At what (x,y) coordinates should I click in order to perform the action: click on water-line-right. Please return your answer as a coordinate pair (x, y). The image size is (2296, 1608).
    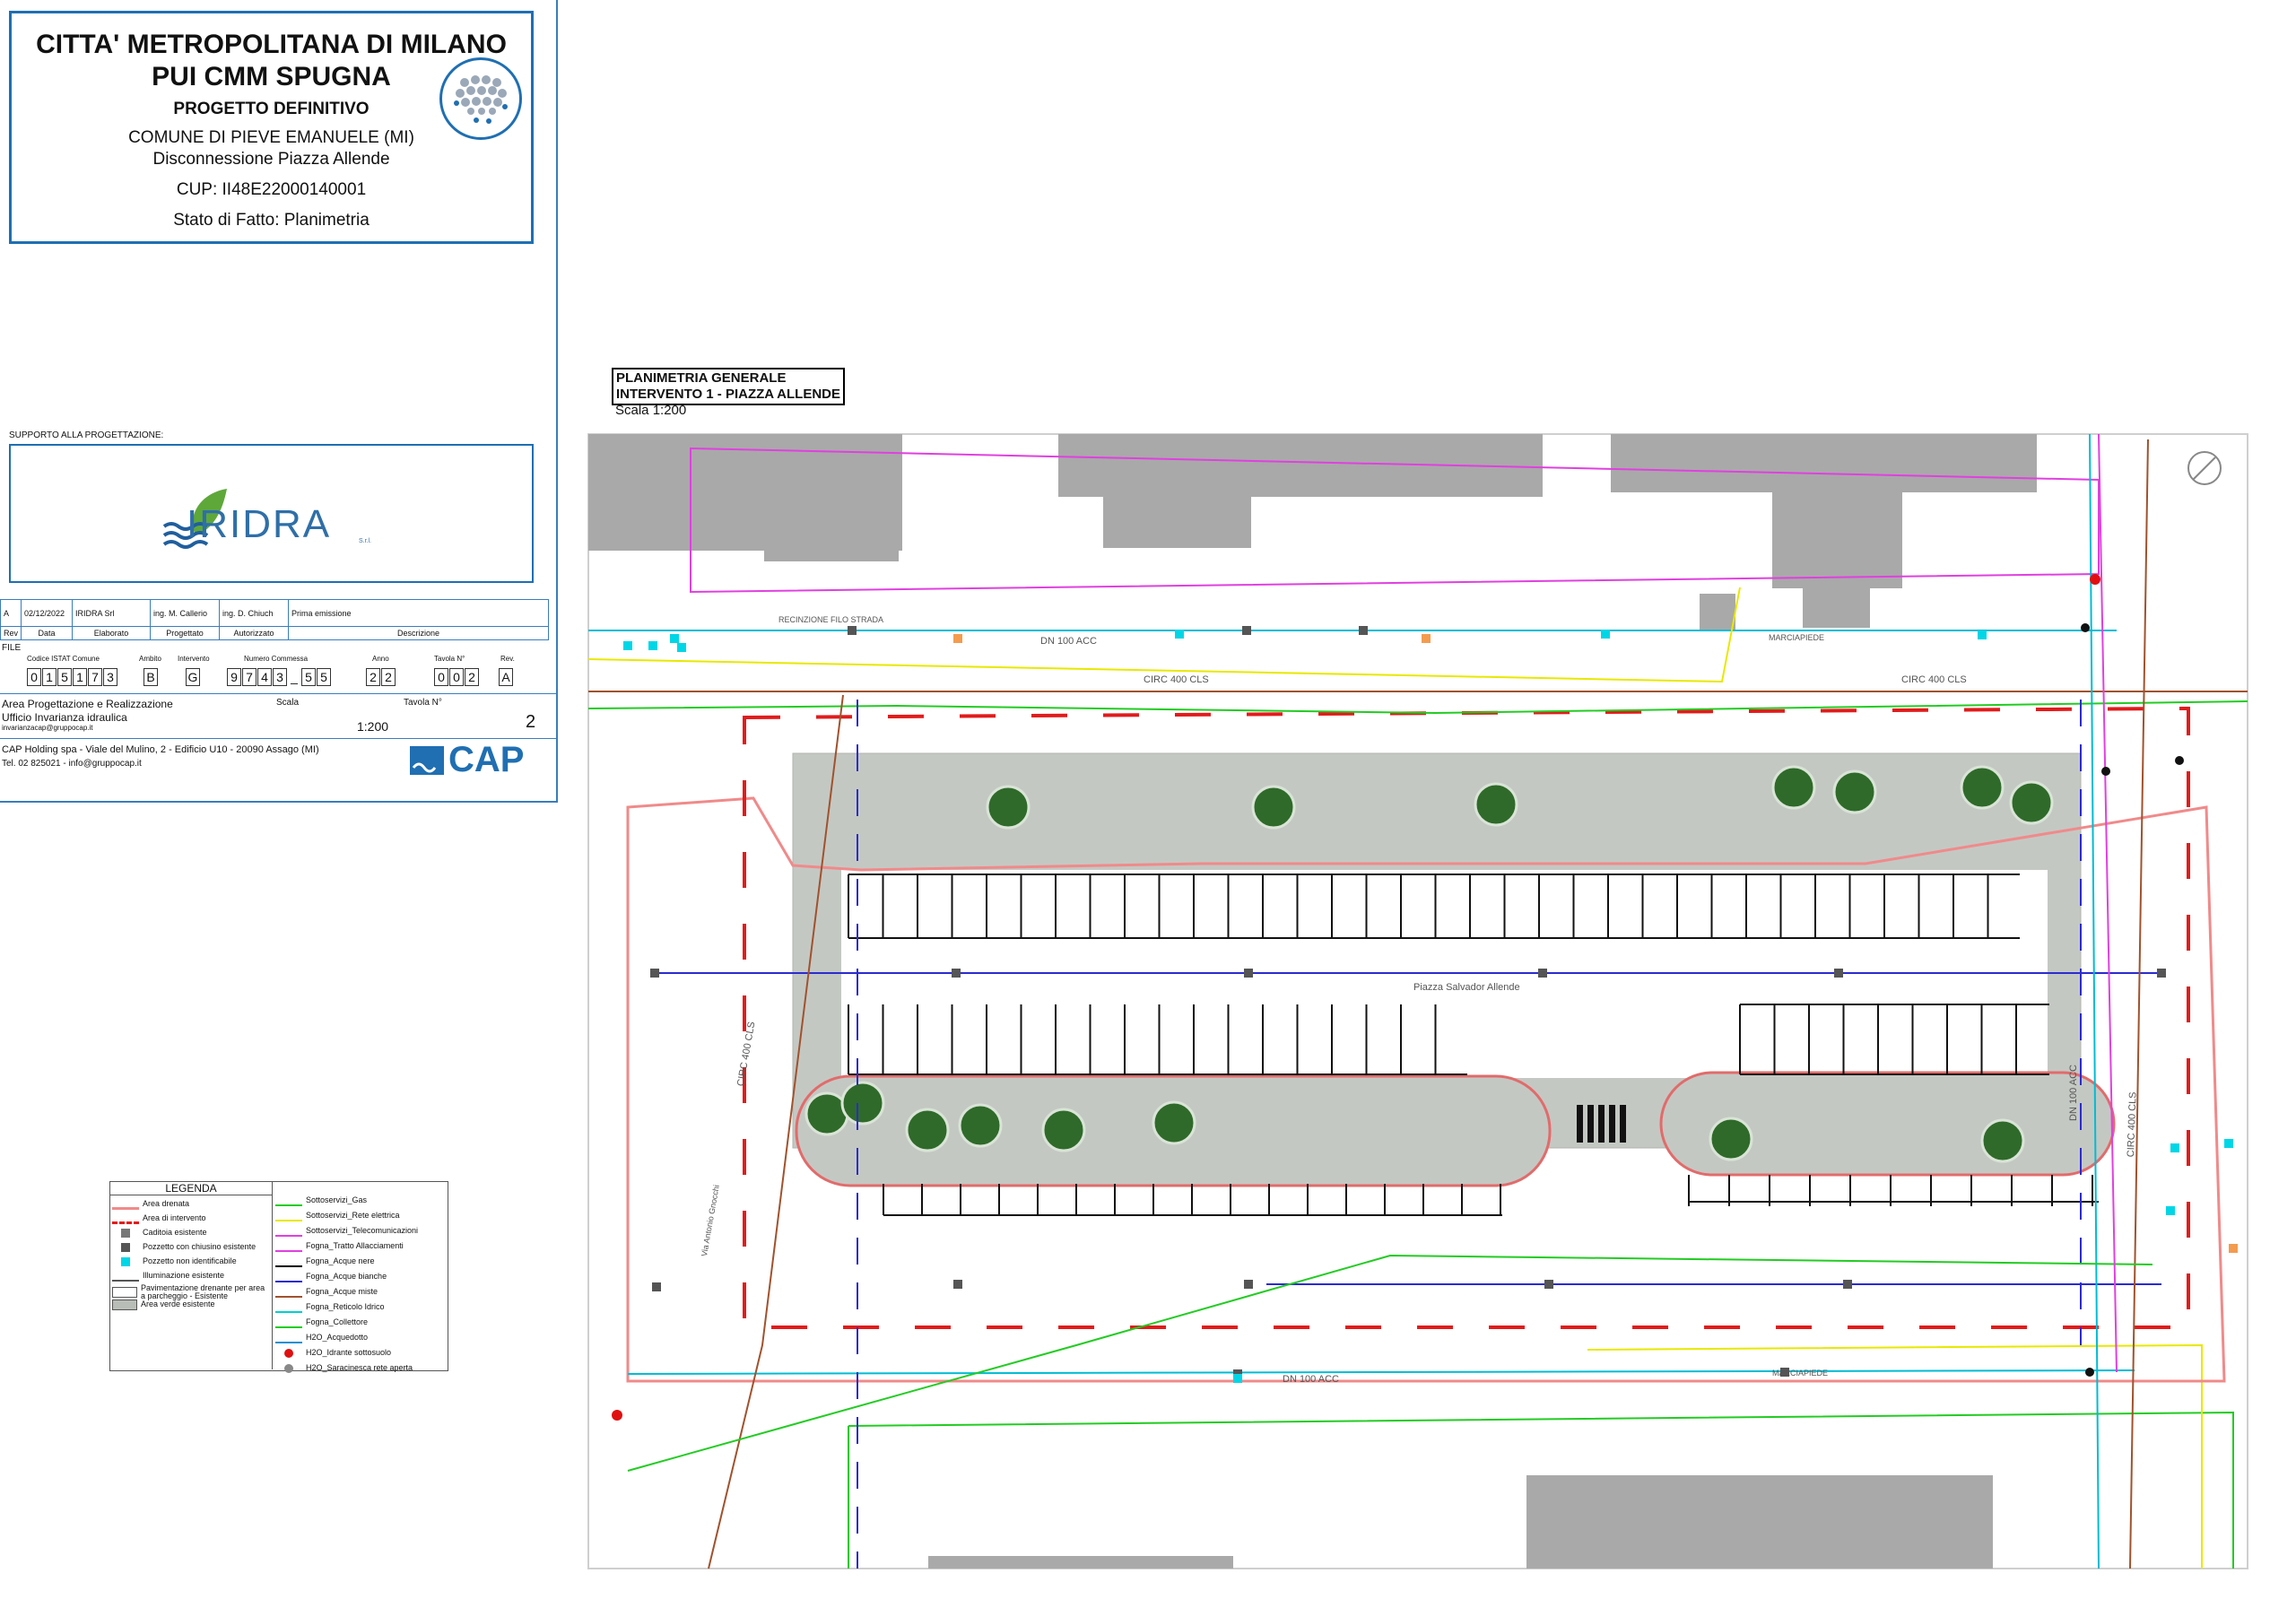
    Looking at the image, I should click on (2094, 1001).